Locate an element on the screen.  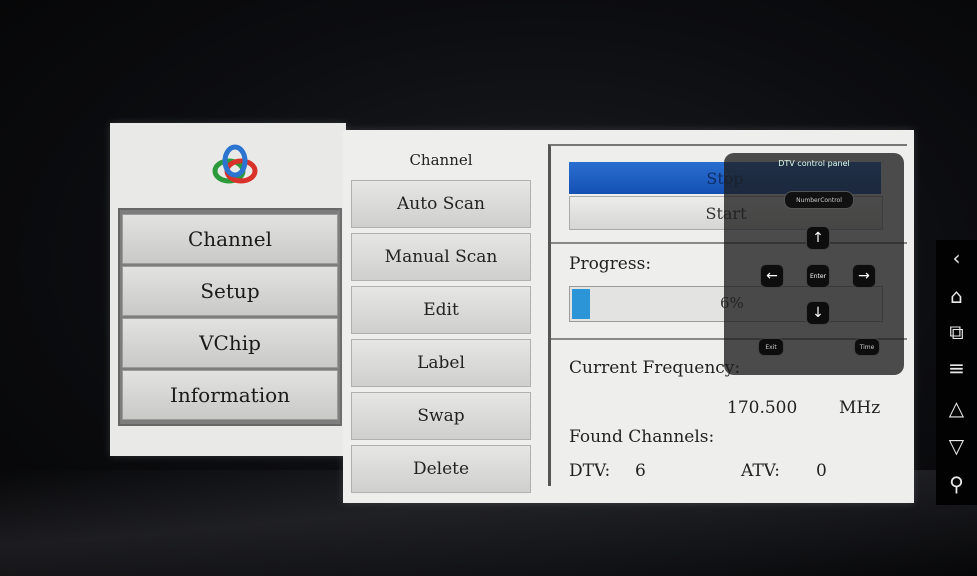
menu-item-setup: Setup is located at coordinates (230, 291).